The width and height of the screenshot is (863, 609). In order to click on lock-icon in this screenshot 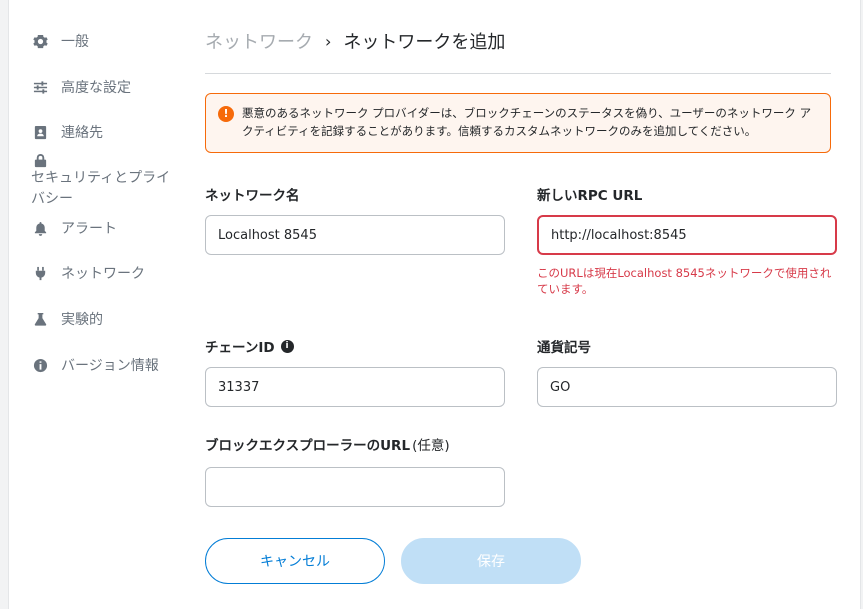, I will do `click(40, 160)`.